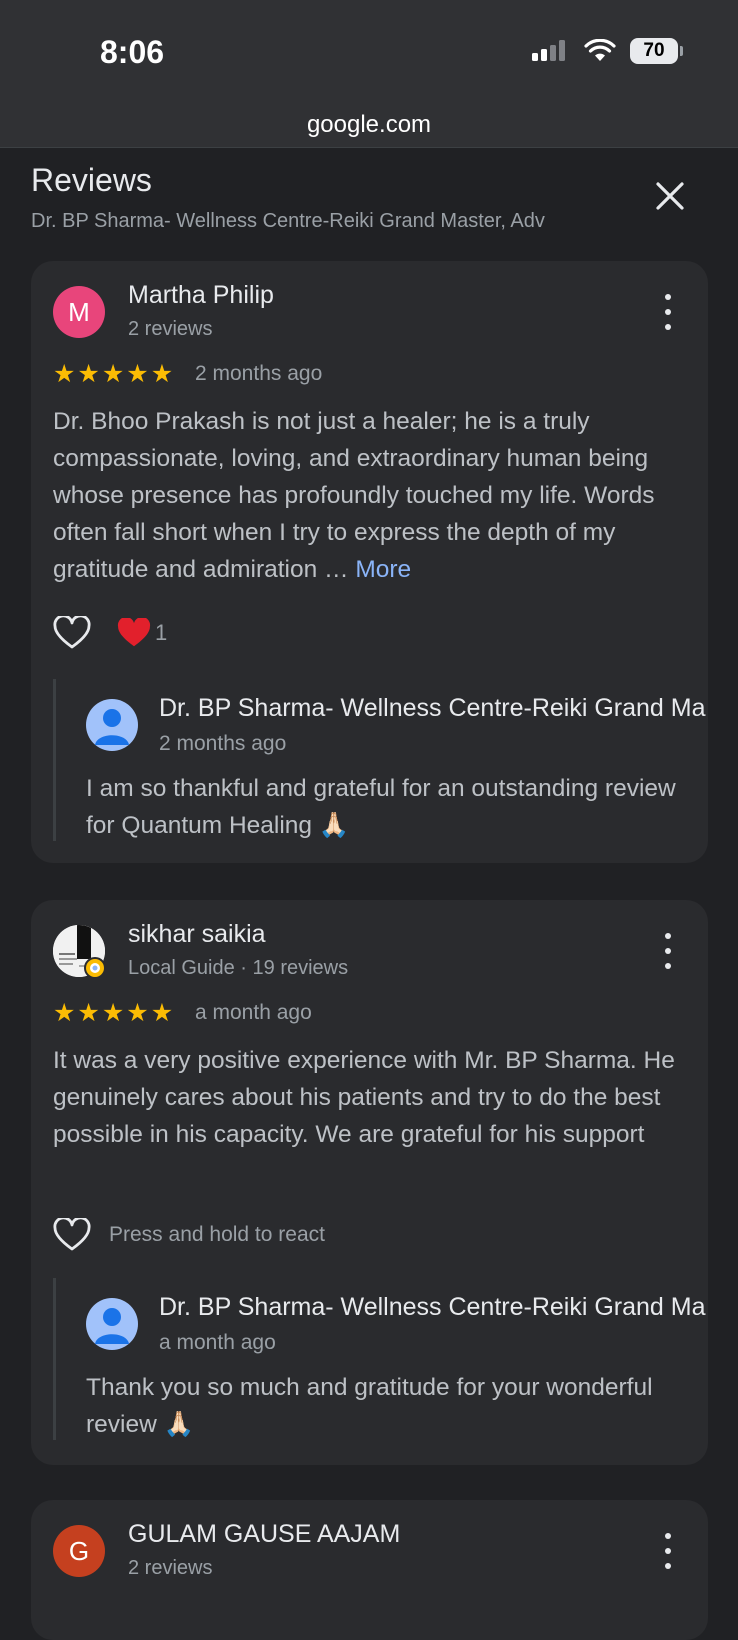  What do you see at coordinates (369, 55) in the screenshot?
I see `status-bar: 8:06 70` at bounding box center [369, 55].